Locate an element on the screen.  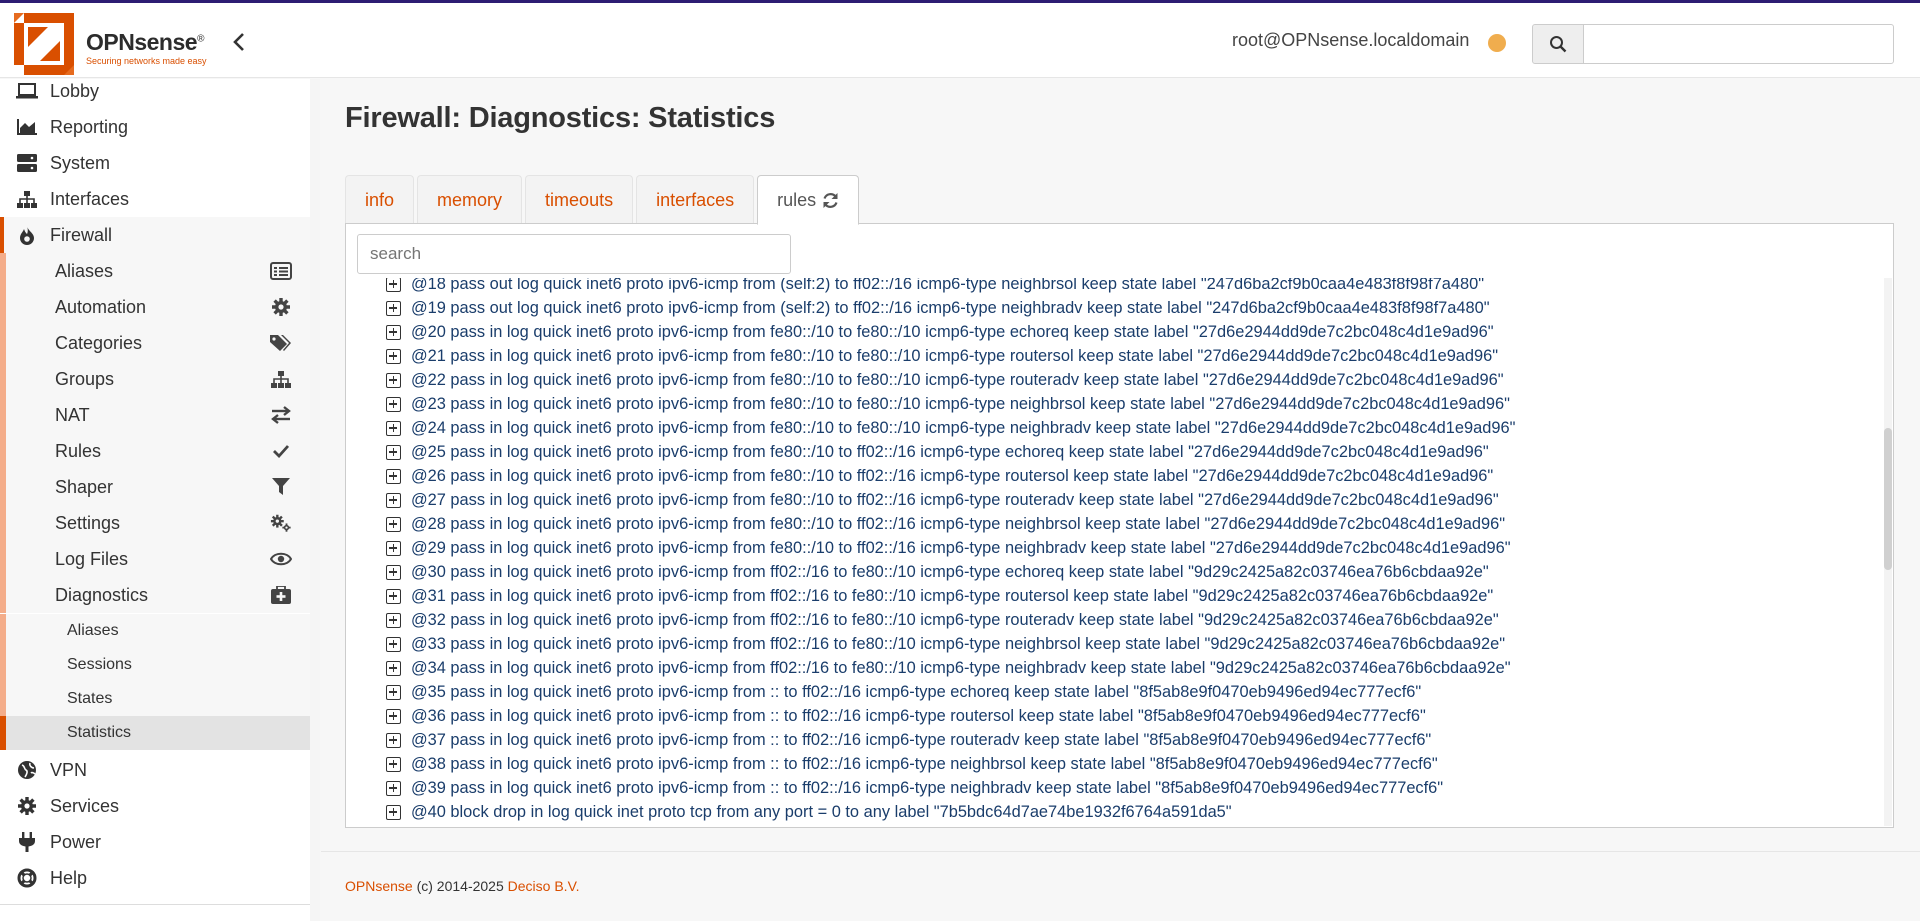
sidebar-item-firewall-groups: Groups is located at coordinates (155, 379).